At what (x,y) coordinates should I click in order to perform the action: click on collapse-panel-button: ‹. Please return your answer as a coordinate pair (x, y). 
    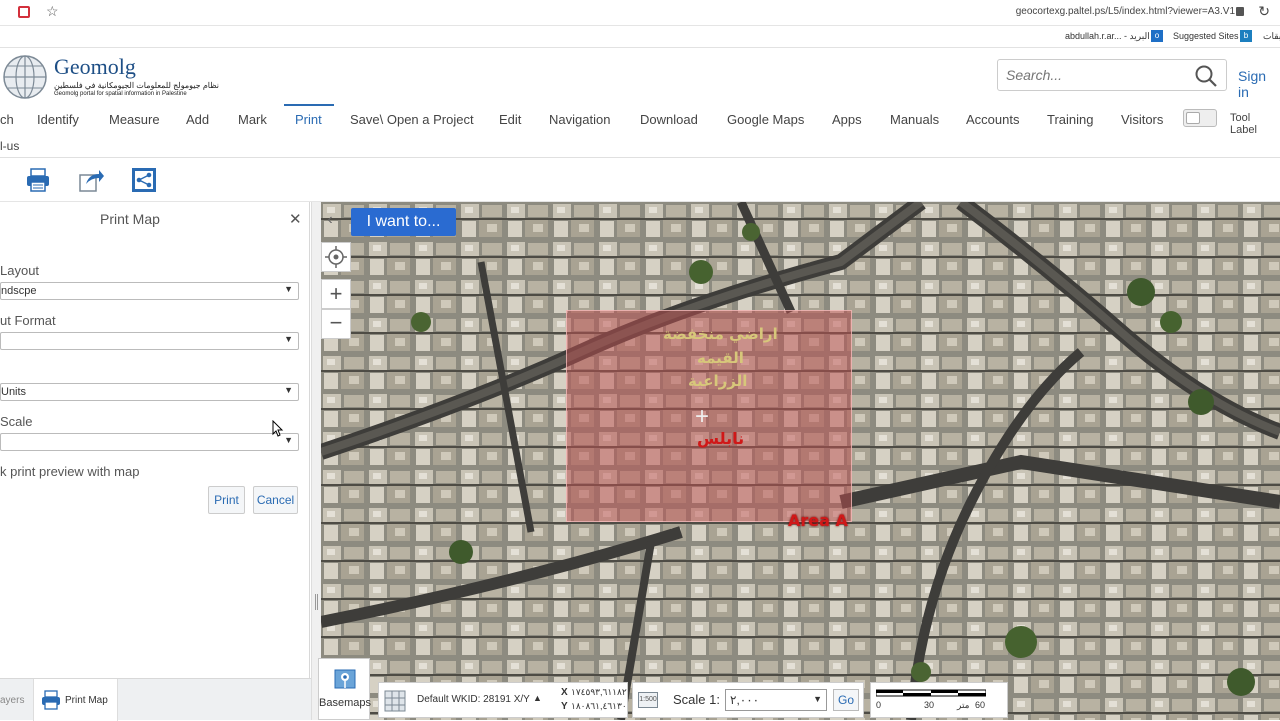
    Looking at the image, I should click on (330, 220).